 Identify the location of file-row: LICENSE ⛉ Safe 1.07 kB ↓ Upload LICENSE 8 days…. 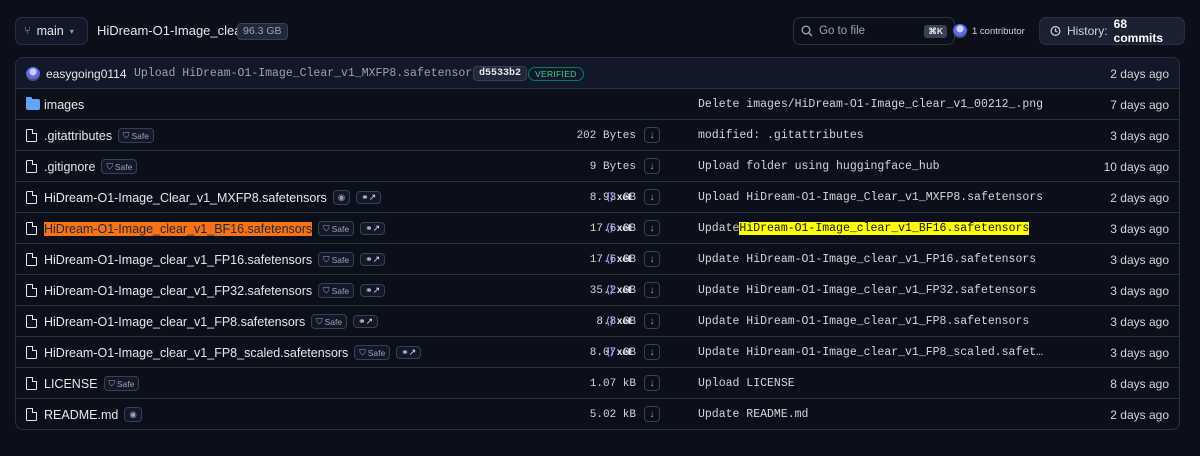
(597, 383).